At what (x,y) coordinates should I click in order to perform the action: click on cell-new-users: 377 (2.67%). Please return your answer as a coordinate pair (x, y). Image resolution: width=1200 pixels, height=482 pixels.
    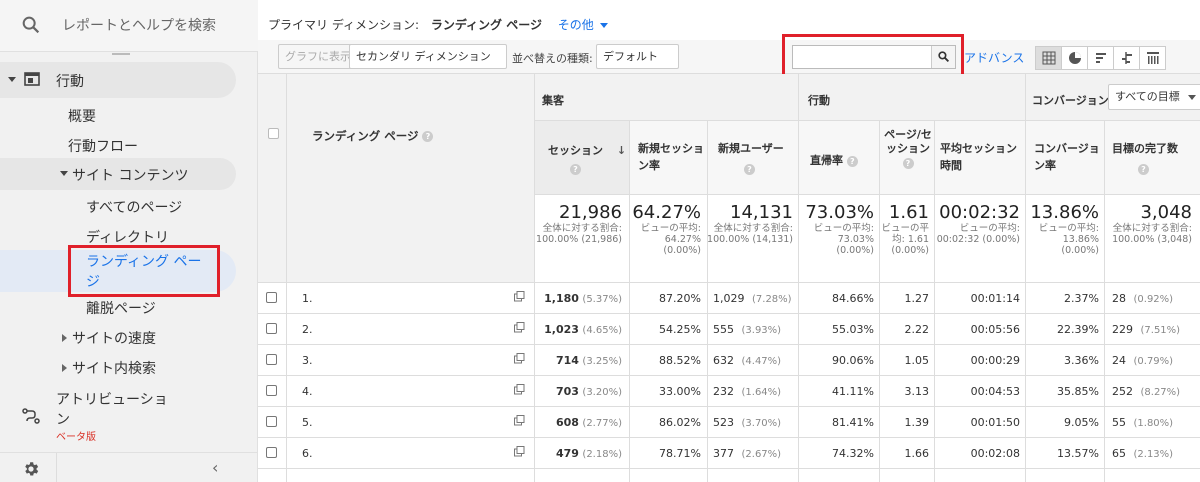
    Looking at the image, I should click on (747, 453).